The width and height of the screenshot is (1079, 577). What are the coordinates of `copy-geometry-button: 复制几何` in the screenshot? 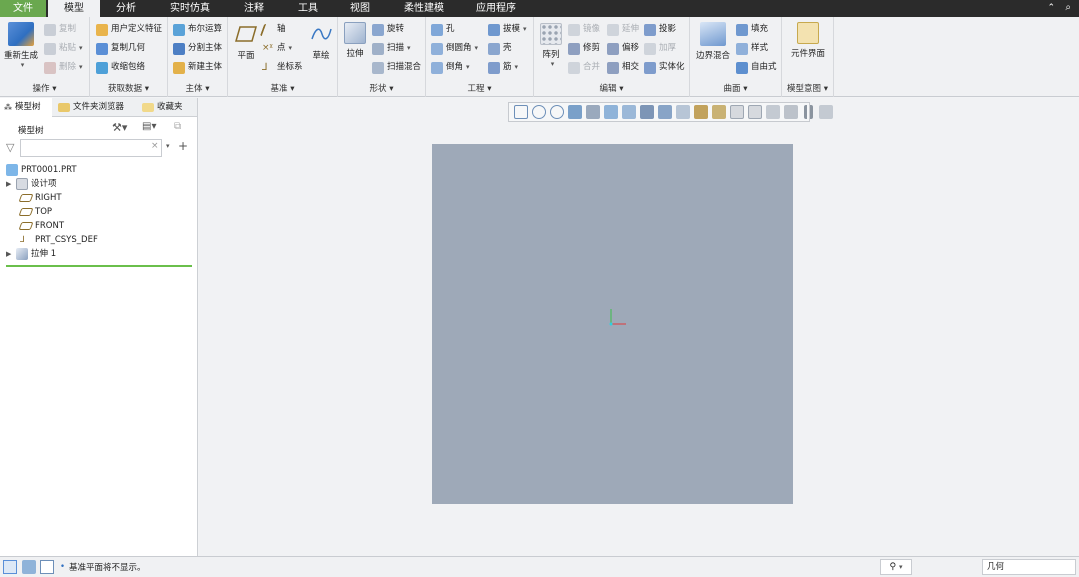 It's located at (120, 48).